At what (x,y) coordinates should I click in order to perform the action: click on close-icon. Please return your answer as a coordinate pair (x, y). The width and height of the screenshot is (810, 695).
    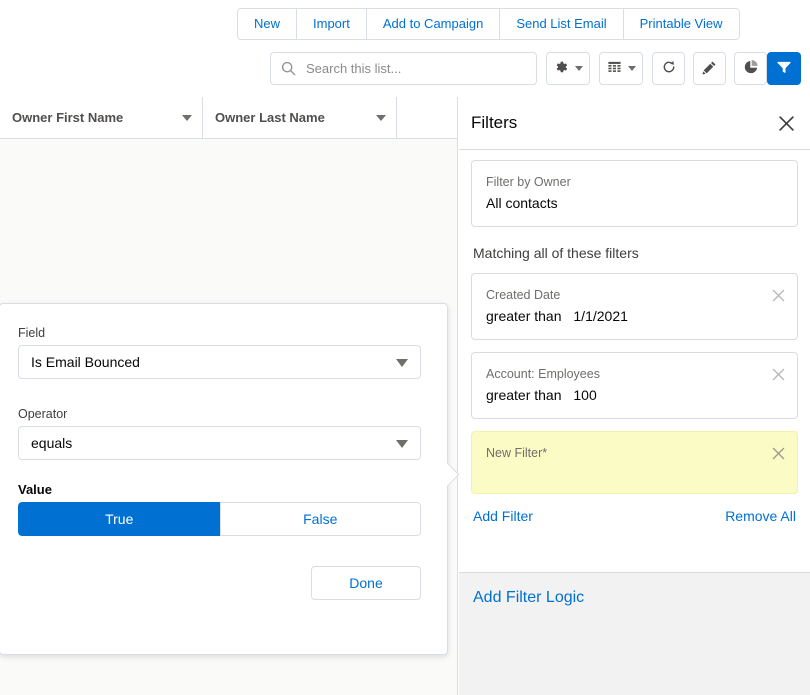
    Looking at the image, I should click on (786, 123).